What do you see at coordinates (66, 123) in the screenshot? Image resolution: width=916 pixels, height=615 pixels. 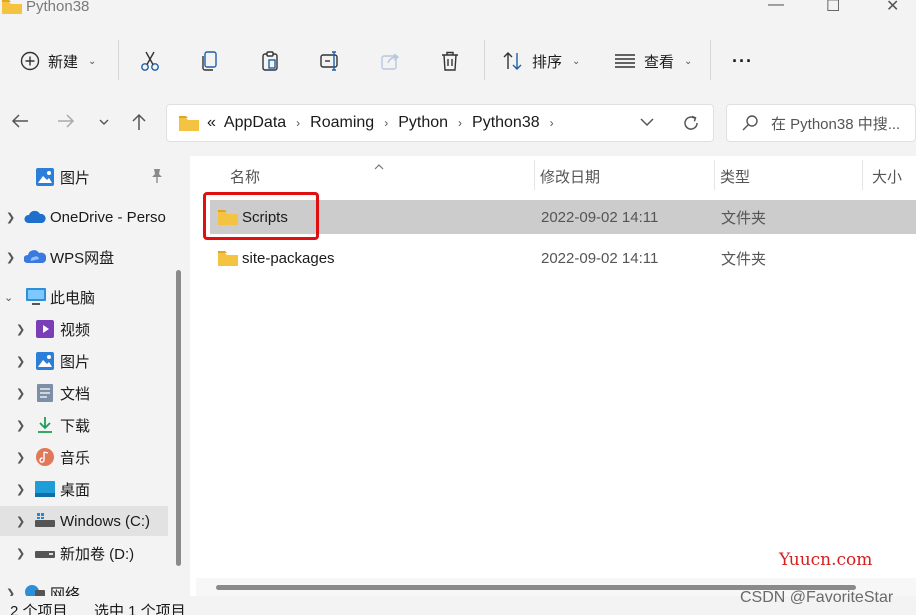 I see `forward-arrow-icon` at bounding box center [66, 123].